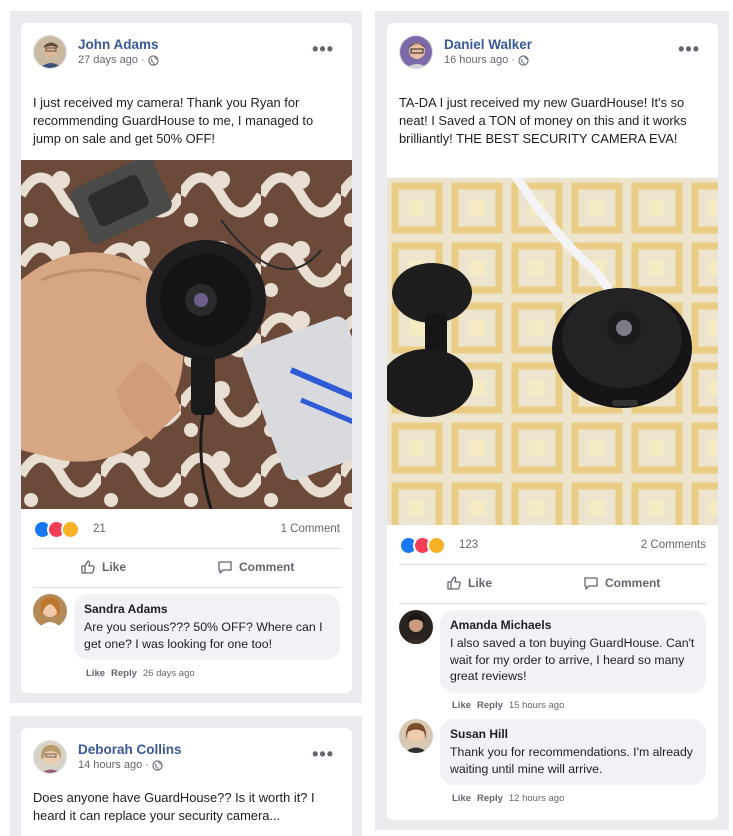  What do you see at coordinates (536, 798) in the screenshot?
I see `comment-time: 12 hours ago` at bounding box center [536, 798].